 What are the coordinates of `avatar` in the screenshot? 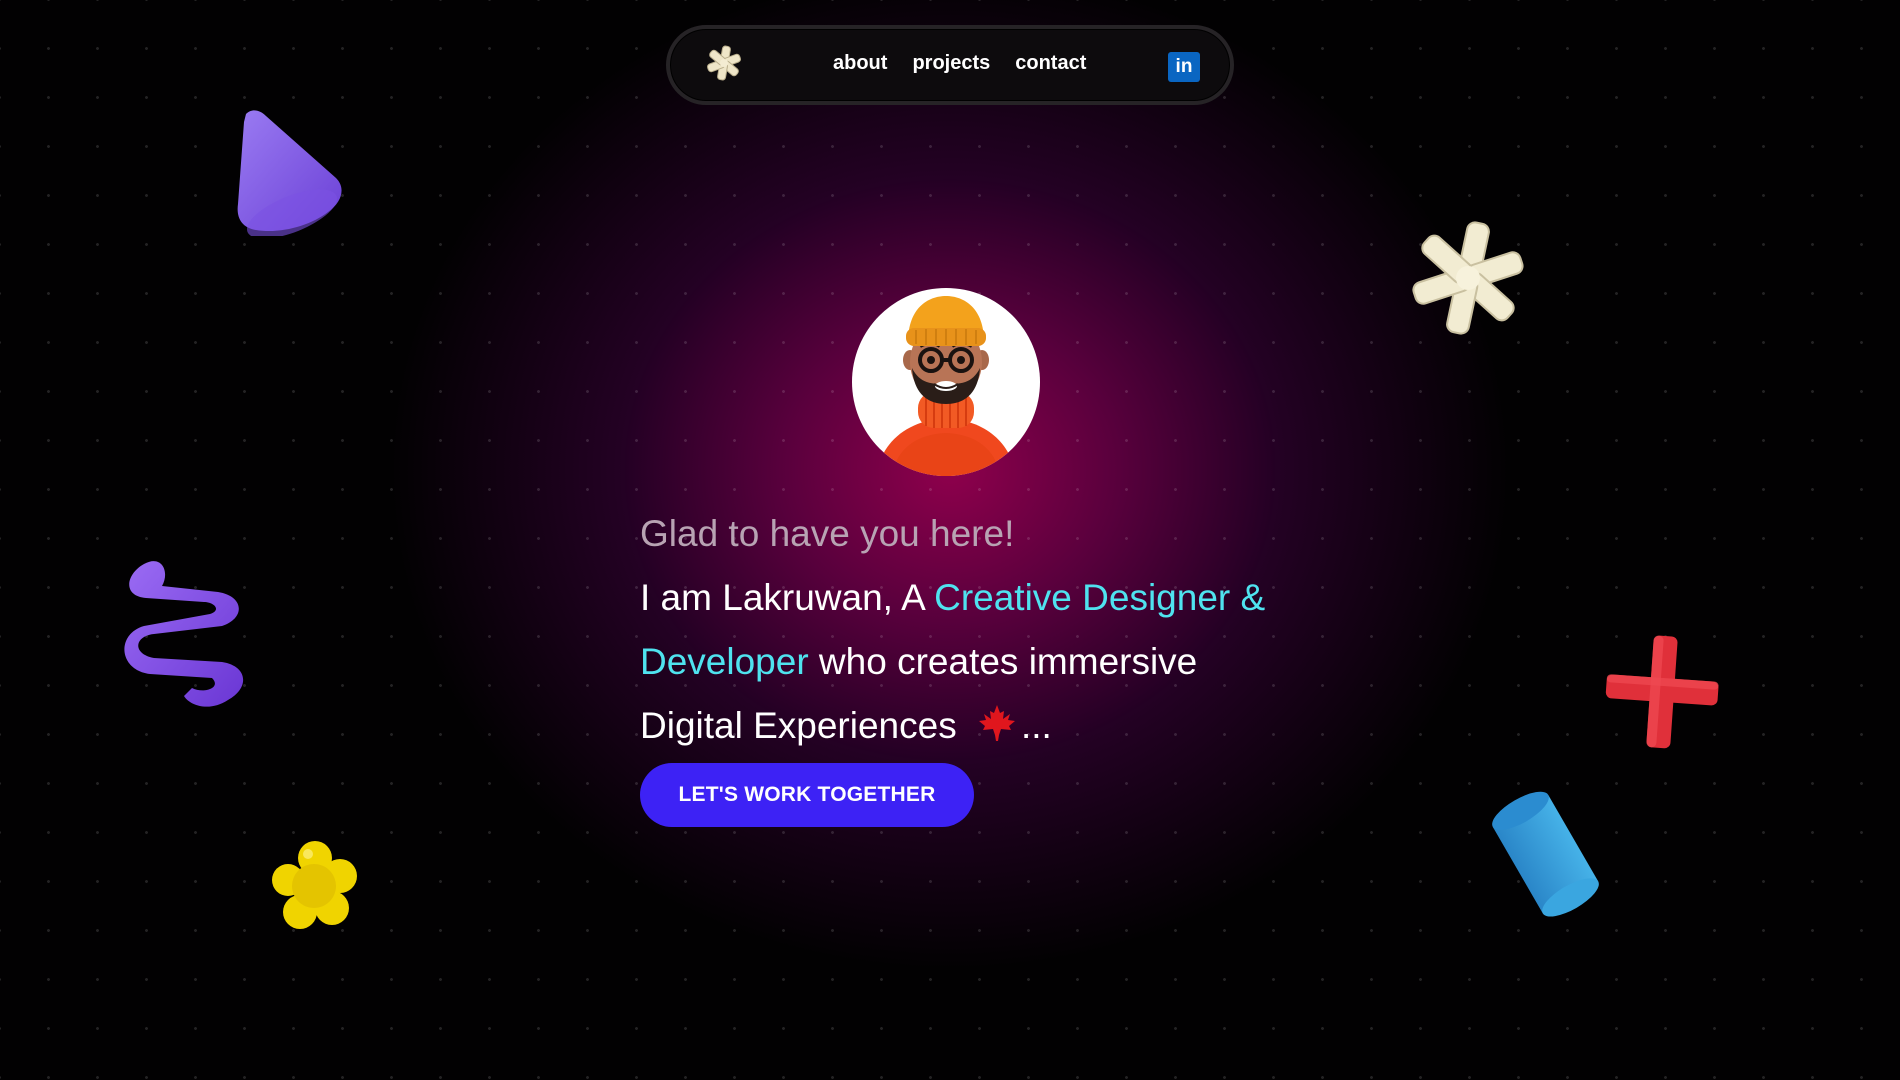 It's located at (946, 382).